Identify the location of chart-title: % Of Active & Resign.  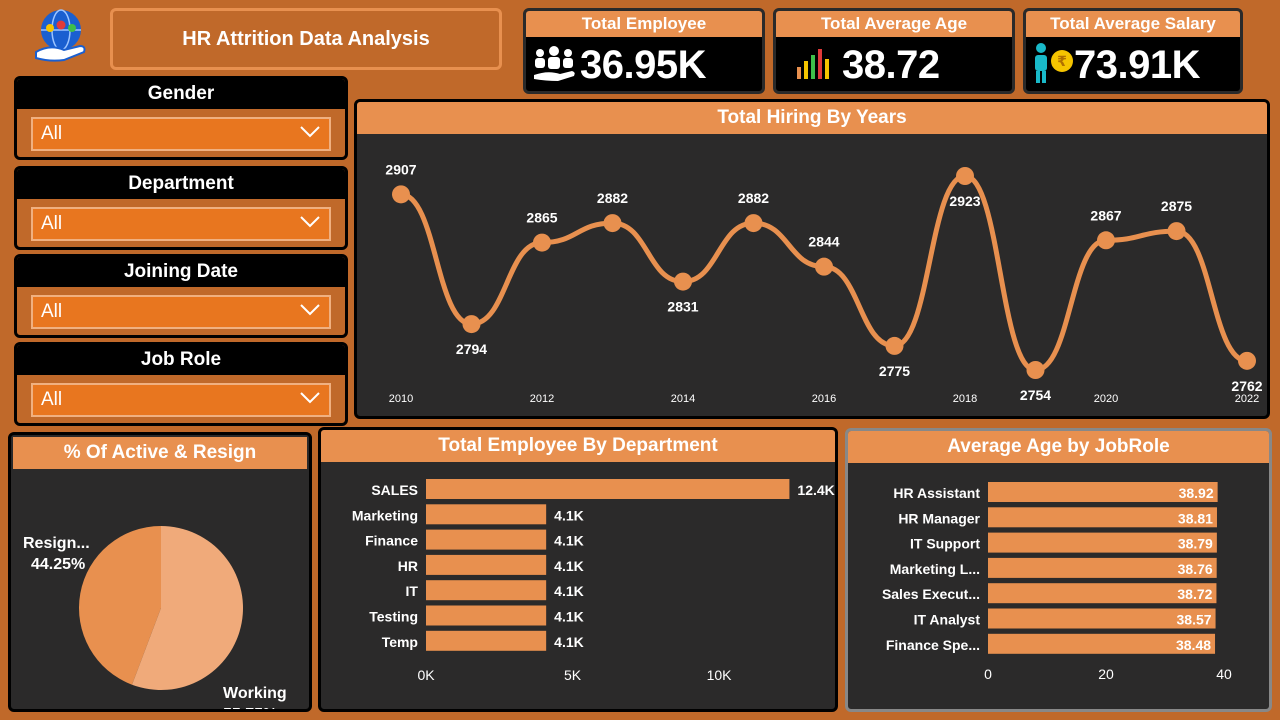
(160, 453).